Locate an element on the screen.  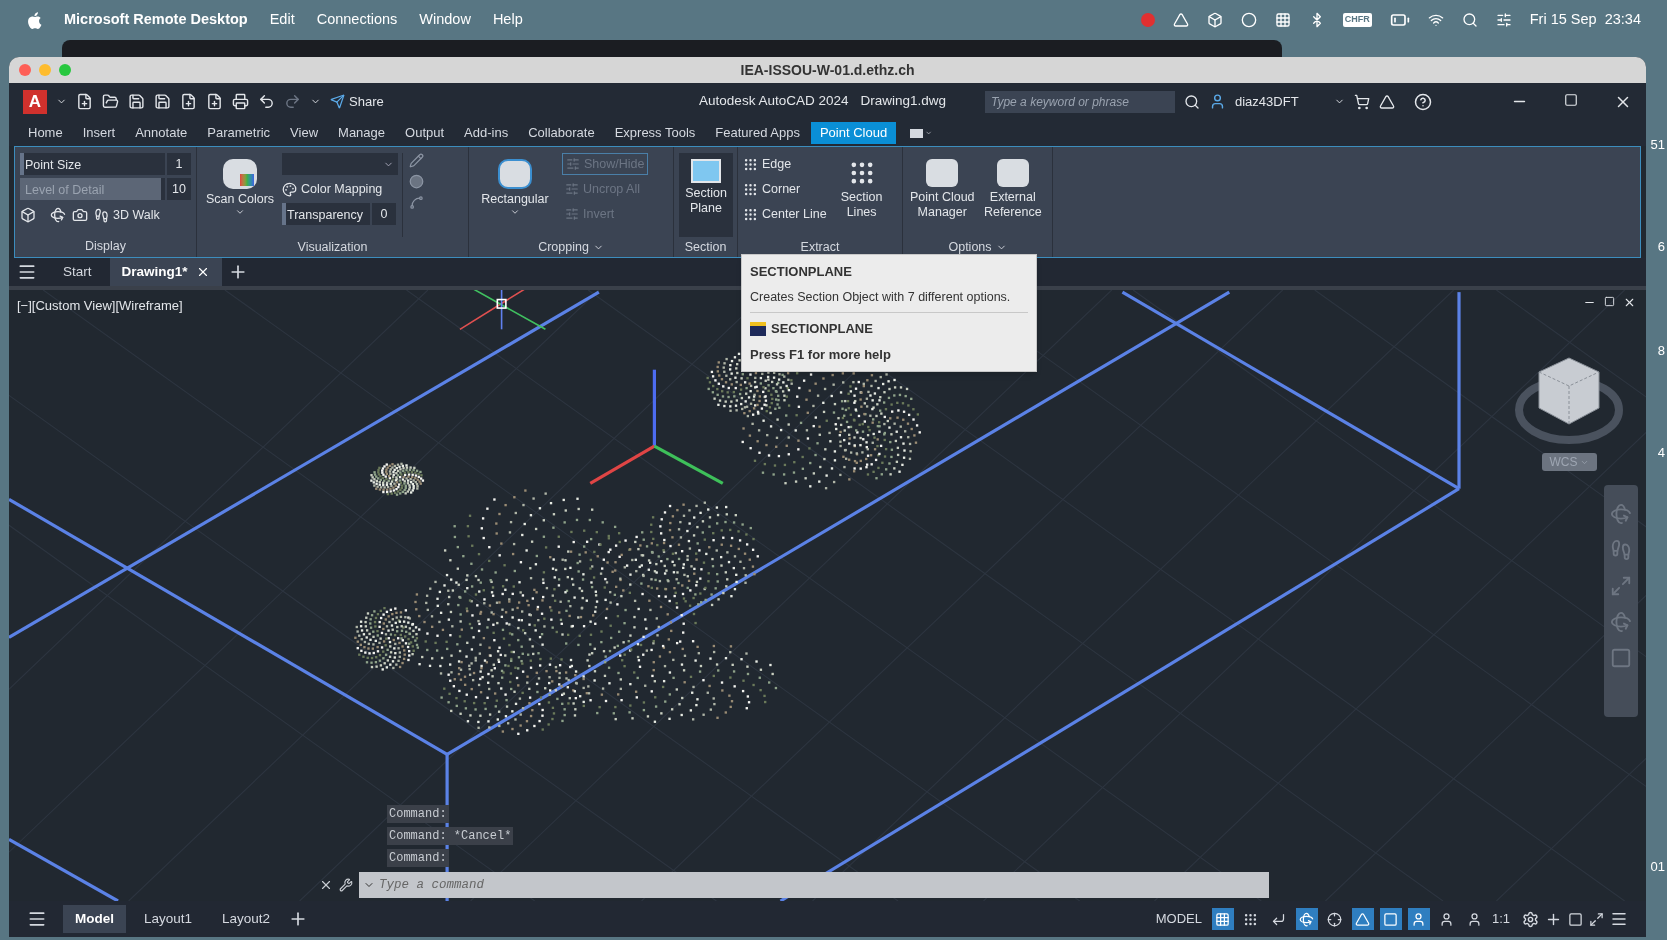
apple-logo-icon is located at coordinates (34, 20).